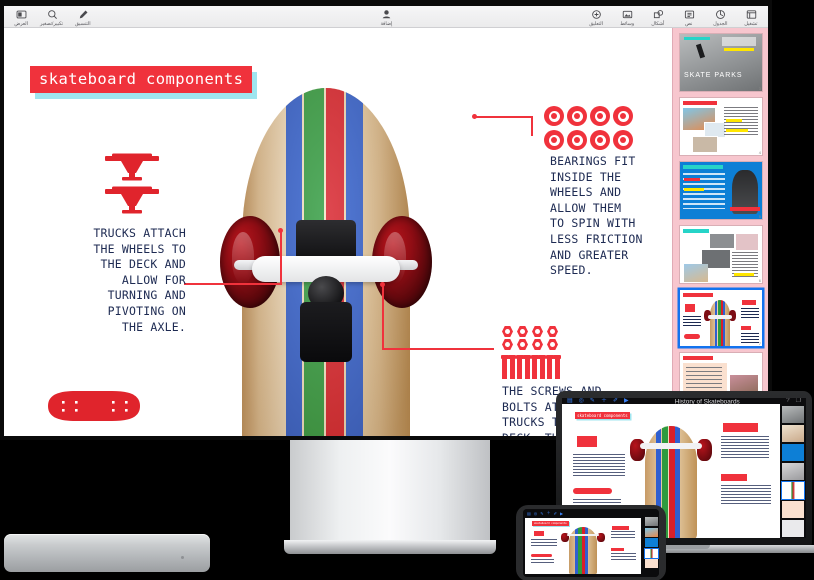 The image size is (814, 580). I want to click on toolbar-button-comment: التعليق, so click(596, 17).